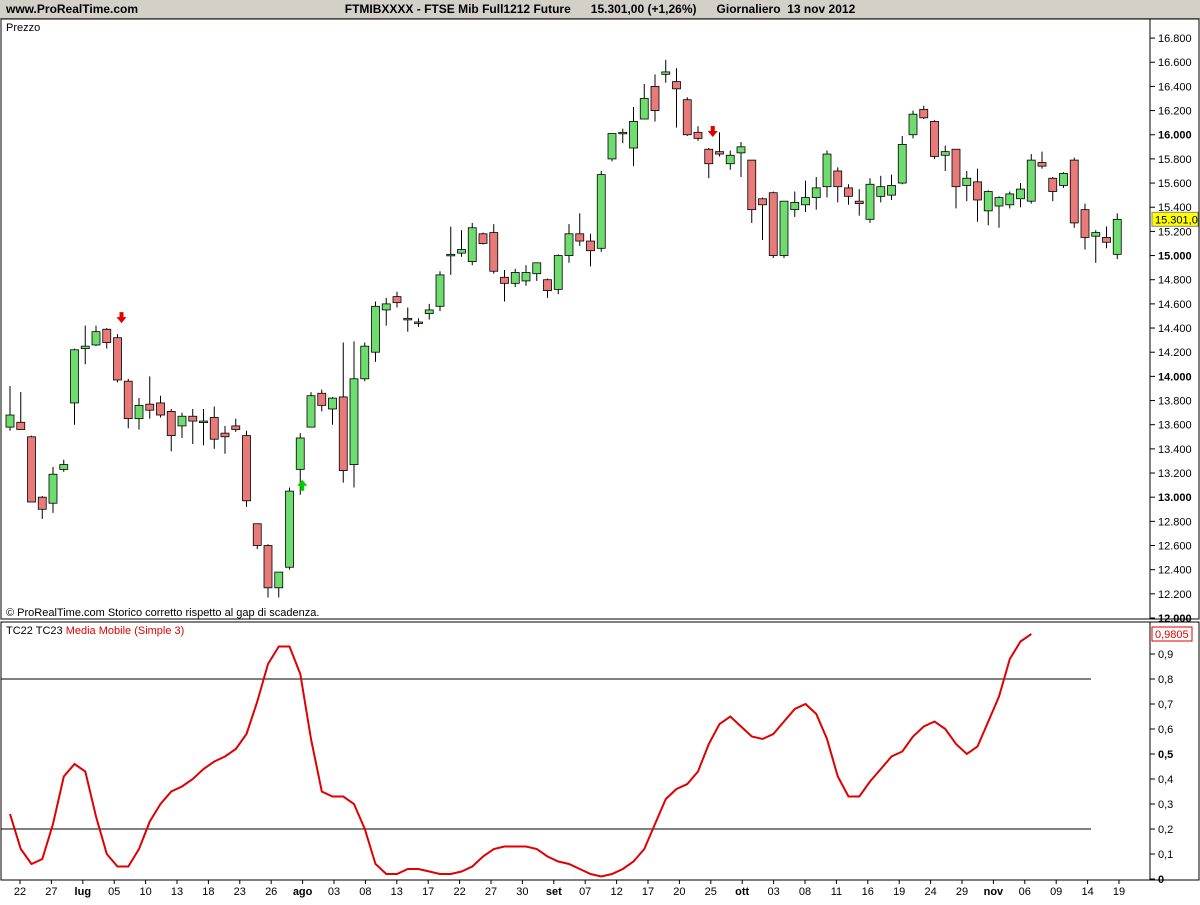  Describe the element at coordinates (994, 892) in the screenshot. I see `x-tick-label: nov` at that location.